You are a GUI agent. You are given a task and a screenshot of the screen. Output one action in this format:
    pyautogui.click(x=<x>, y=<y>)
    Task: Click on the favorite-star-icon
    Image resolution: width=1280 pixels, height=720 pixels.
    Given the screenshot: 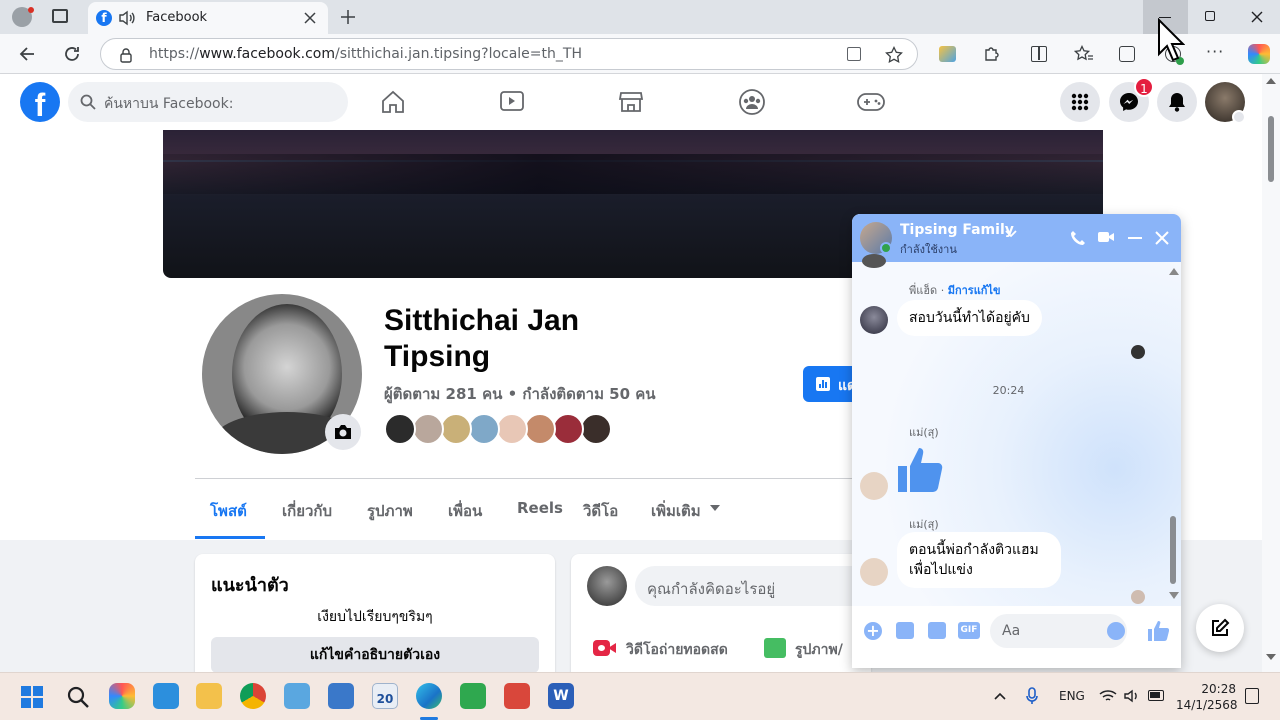 What is the action you would take?
    pyautogui.click(x=894, y=55)
    